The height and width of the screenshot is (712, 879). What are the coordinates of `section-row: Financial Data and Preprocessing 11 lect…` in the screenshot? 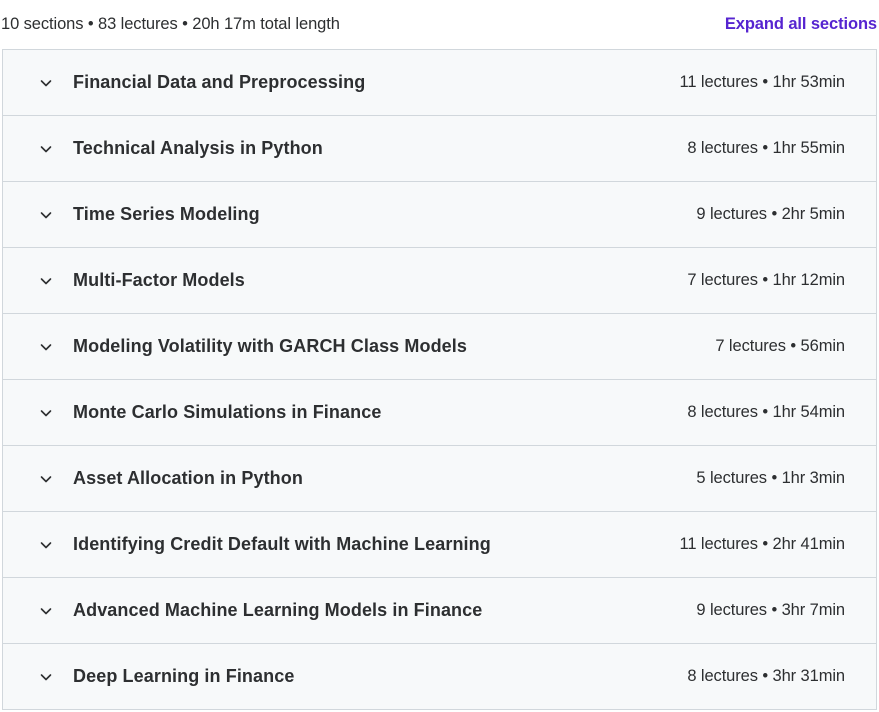 It's located at (439, 83).